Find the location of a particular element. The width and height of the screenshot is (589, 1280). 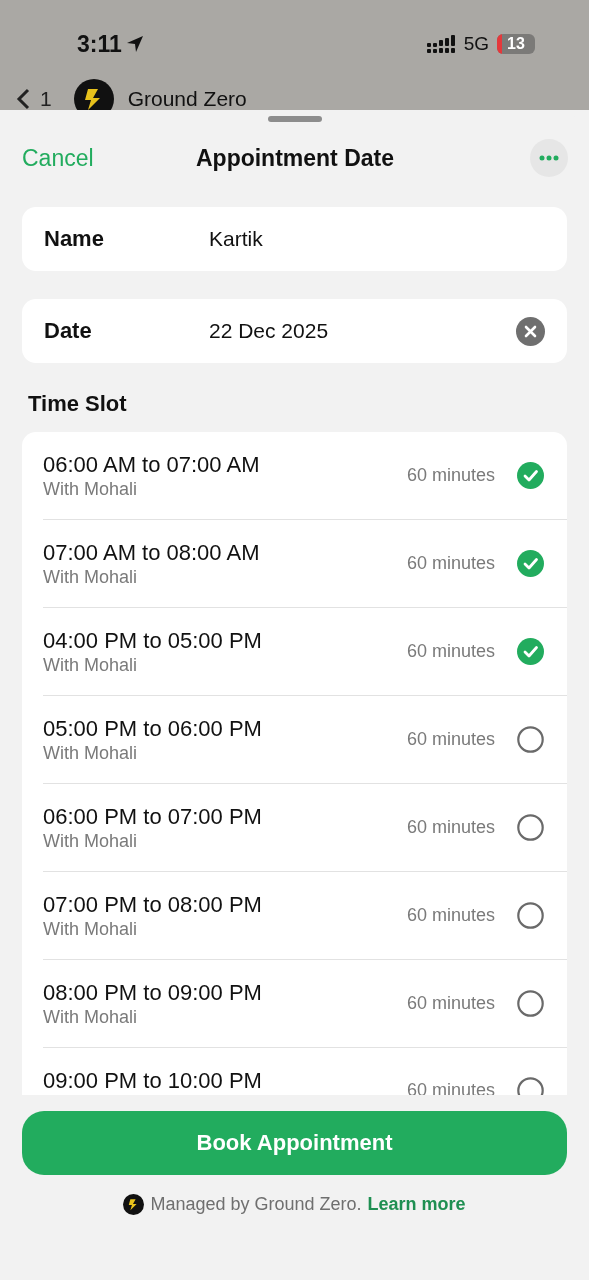

time-slot-row: 06:00 AM to 07:00 AM With Mohali 60 minutes is located at coordinates (305, 476).